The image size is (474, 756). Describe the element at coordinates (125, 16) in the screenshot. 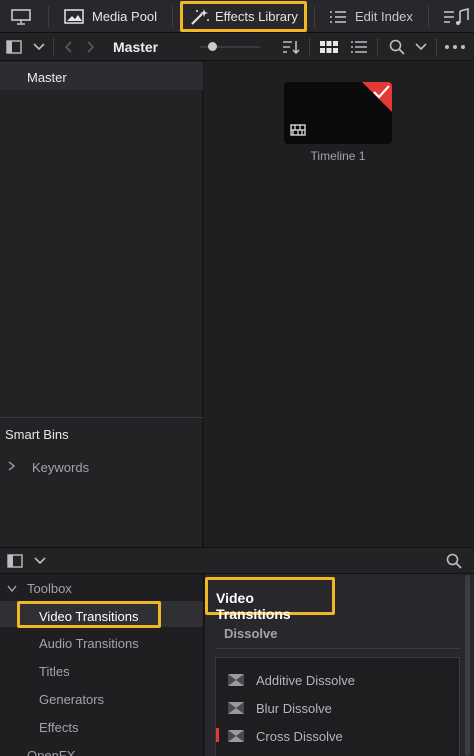

I see `media-pool-label: Media Pool` at that location.